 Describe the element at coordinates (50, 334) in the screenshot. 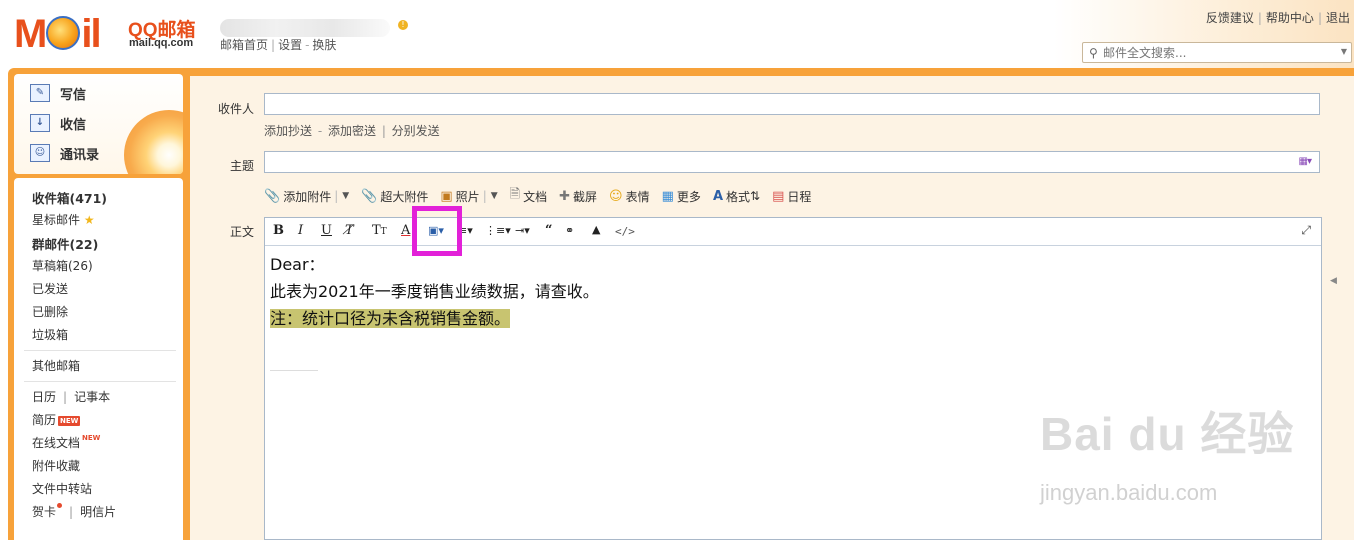

I see `folder-spam: 垃圾箱` at that location.